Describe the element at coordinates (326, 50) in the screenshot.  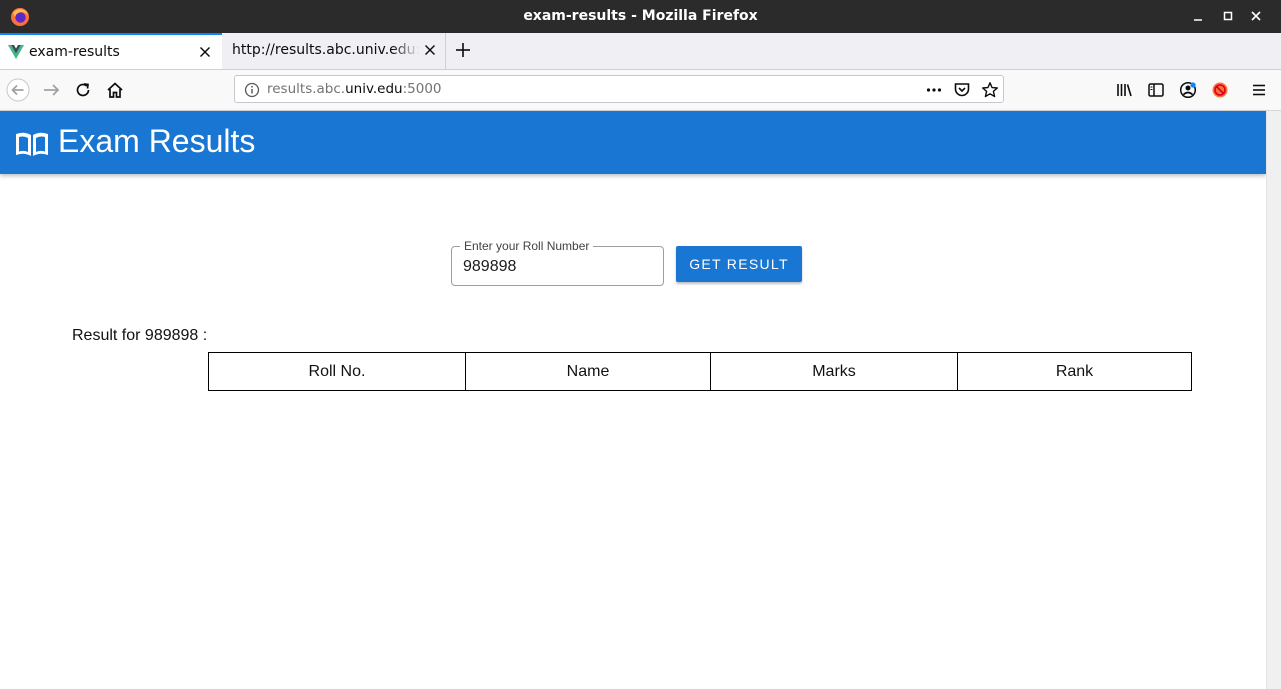
I see `tab-title: http://results.abc.univ.edu:5000` at that location.